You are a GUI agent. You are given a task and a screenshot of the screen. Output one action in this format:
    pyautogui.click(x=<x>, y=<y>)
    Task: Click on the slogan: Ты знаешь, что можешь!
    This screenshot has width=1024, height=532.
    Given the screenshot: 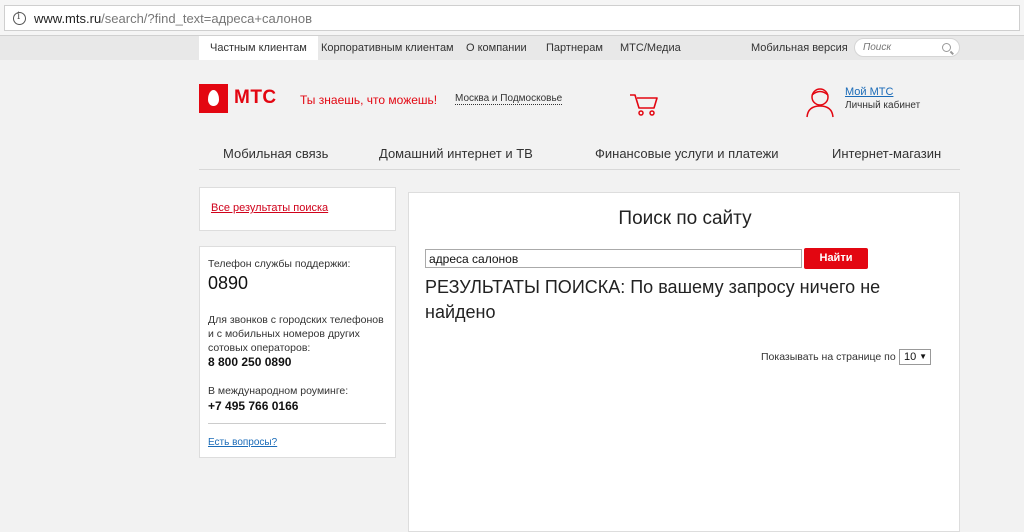 What is the action you would take?
    pyautogui.click(x=369, y=100)
    